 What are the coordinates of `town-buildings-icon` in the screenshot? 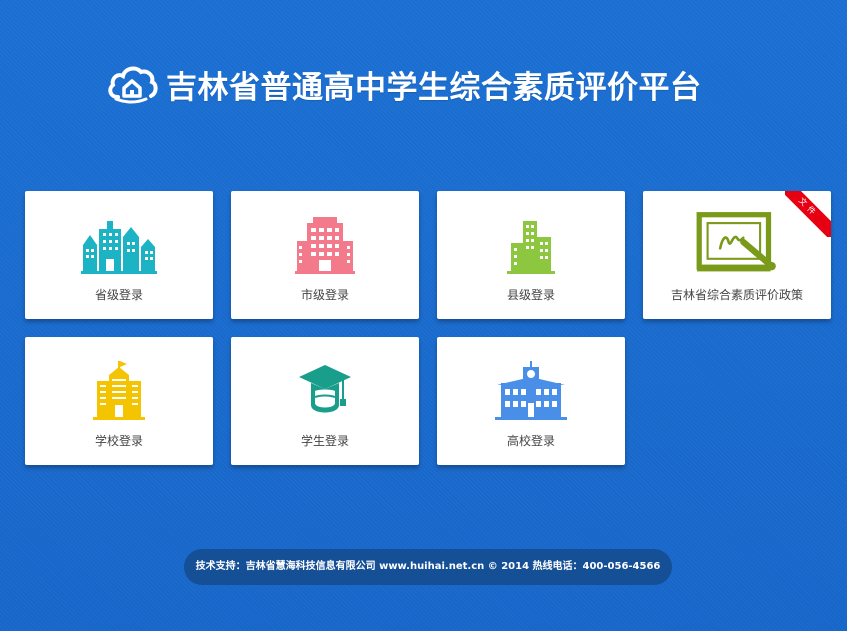 It's located at (531, 247).